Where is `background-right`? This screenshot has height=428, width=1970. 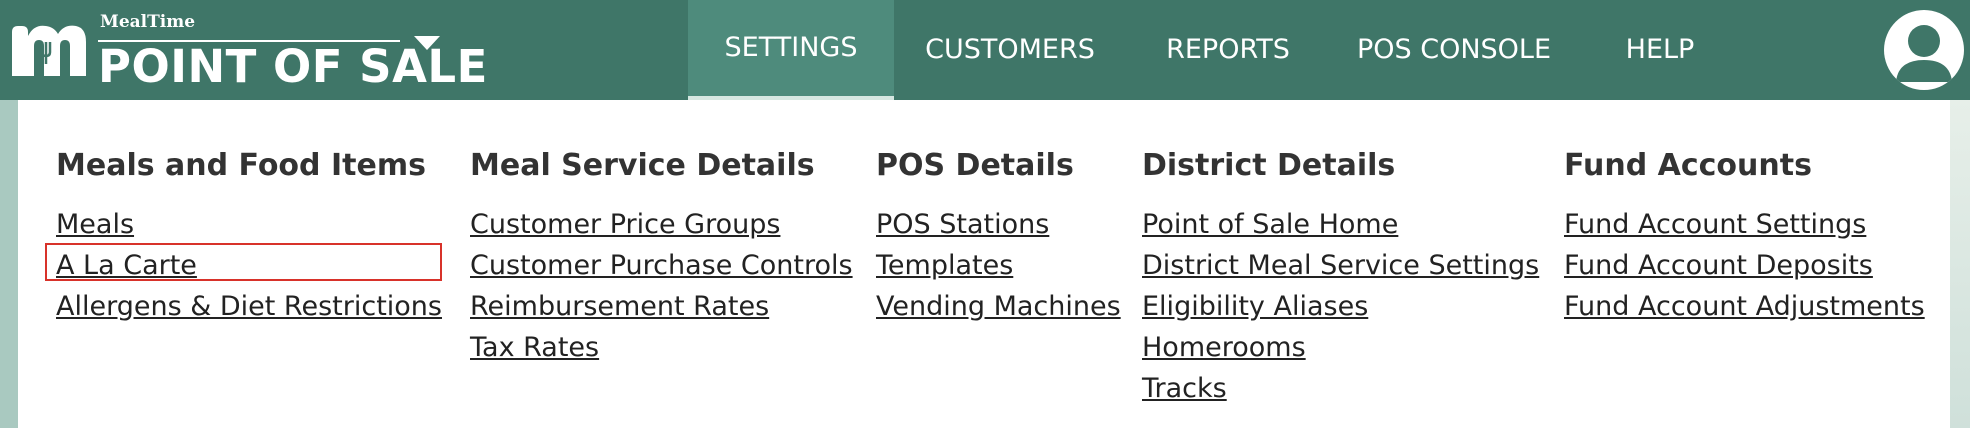 background-right is located at coordinates (1960, 264).